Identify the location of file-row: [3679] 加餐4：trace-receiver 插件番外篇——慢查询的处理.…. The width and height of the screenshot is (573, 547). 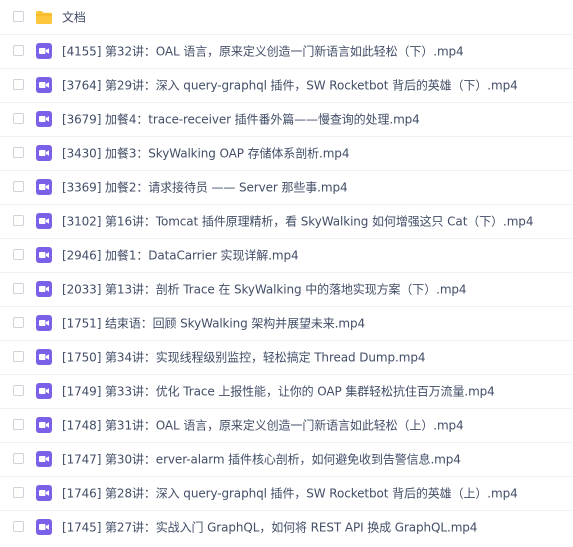
(286, 119).